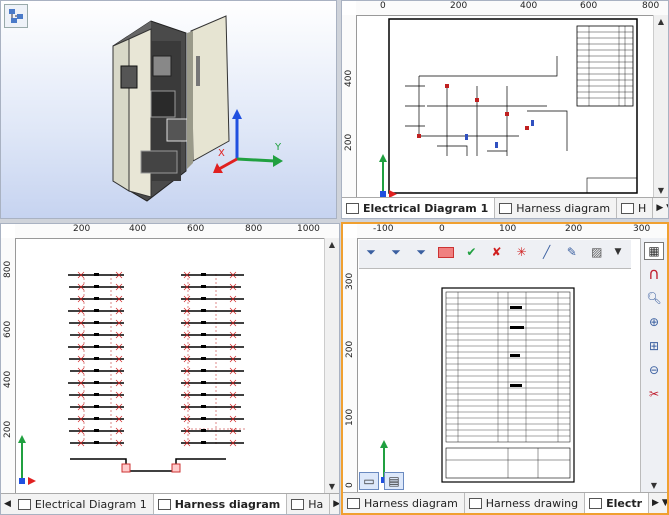 Image resolution: width=669 pixels, height=515 pixels. What do you see at coordinates (512, 8) in the screenshot?
I see `horizontal-ruler: 0 200 400 600 800` at bounding box center [512, 8].